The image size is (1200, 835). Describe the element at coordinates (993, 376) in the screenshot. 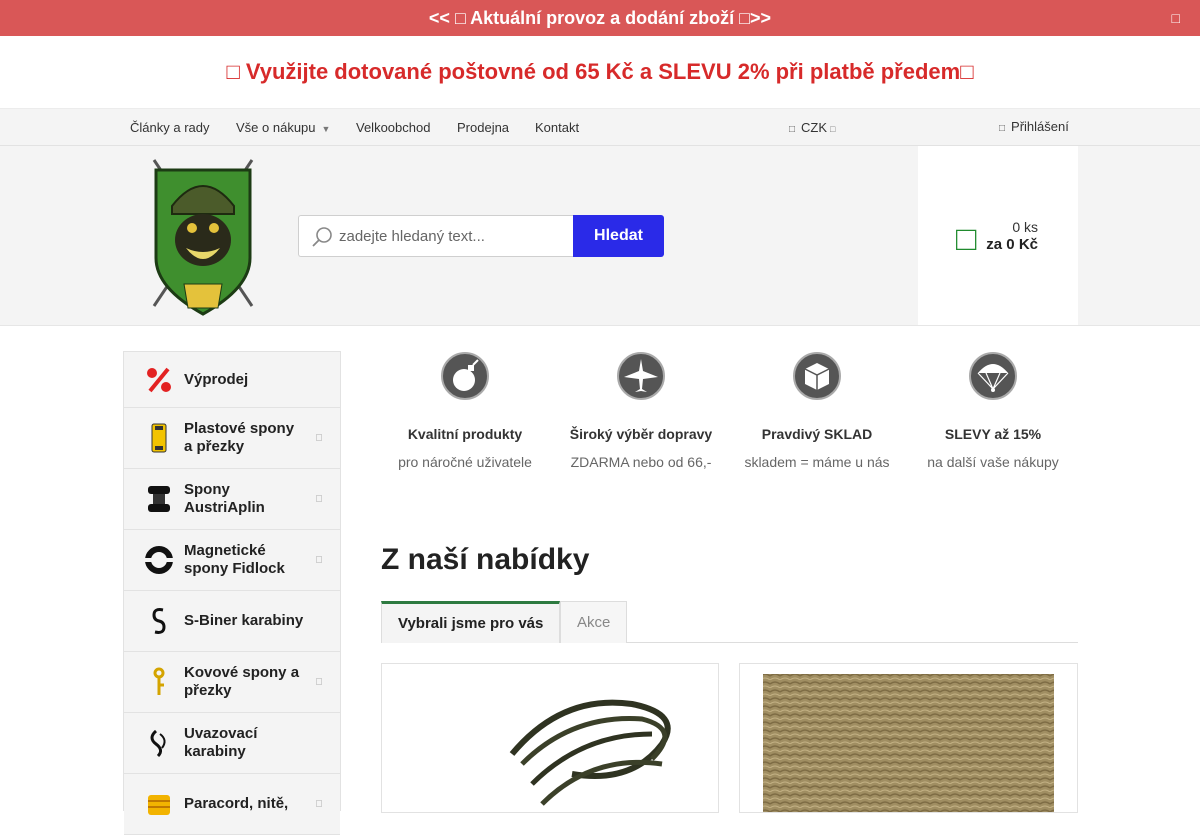

I see `parachute-icon` at that location.